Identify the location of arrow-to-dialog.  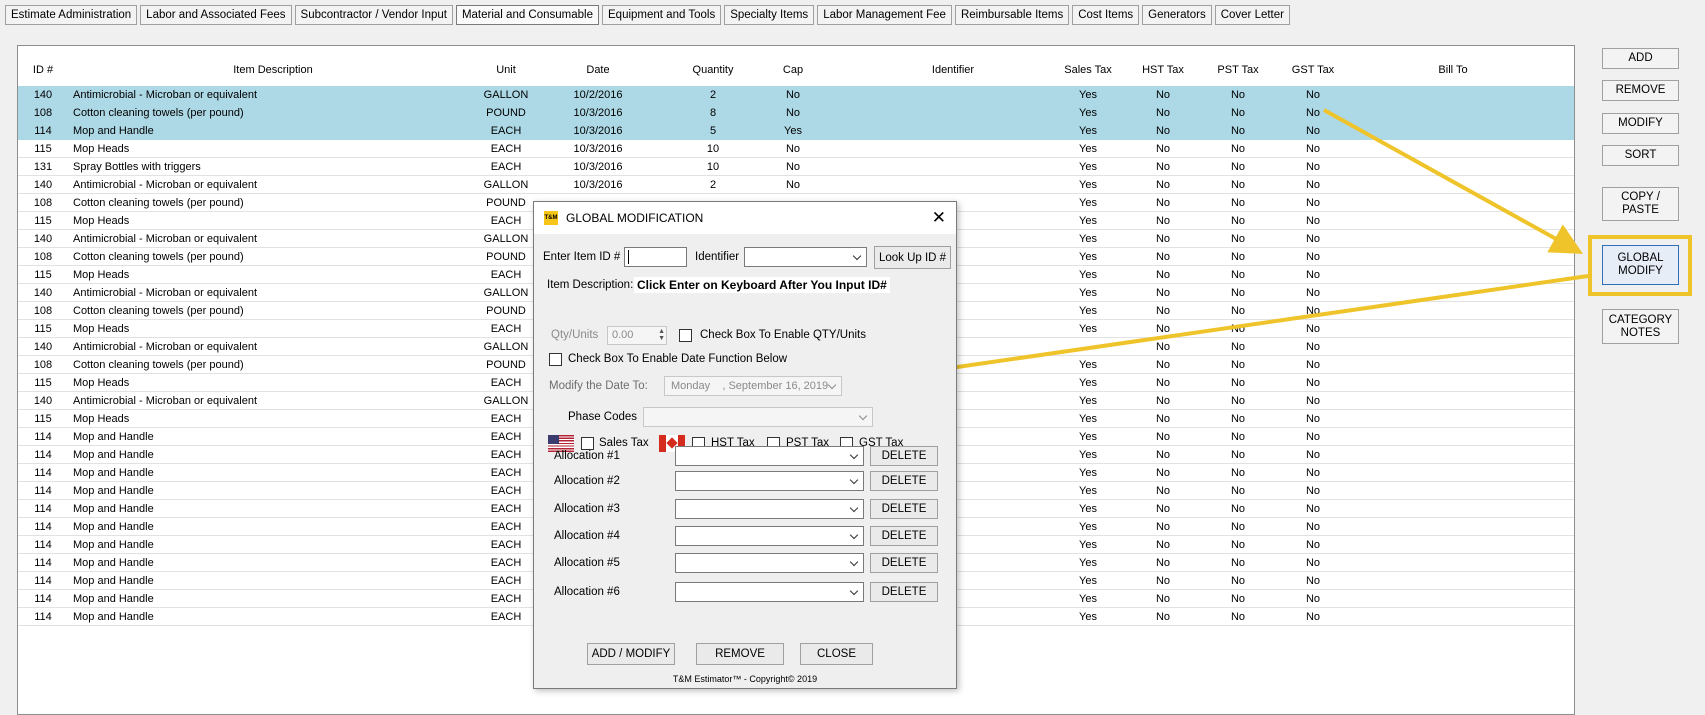
(1241, 331).